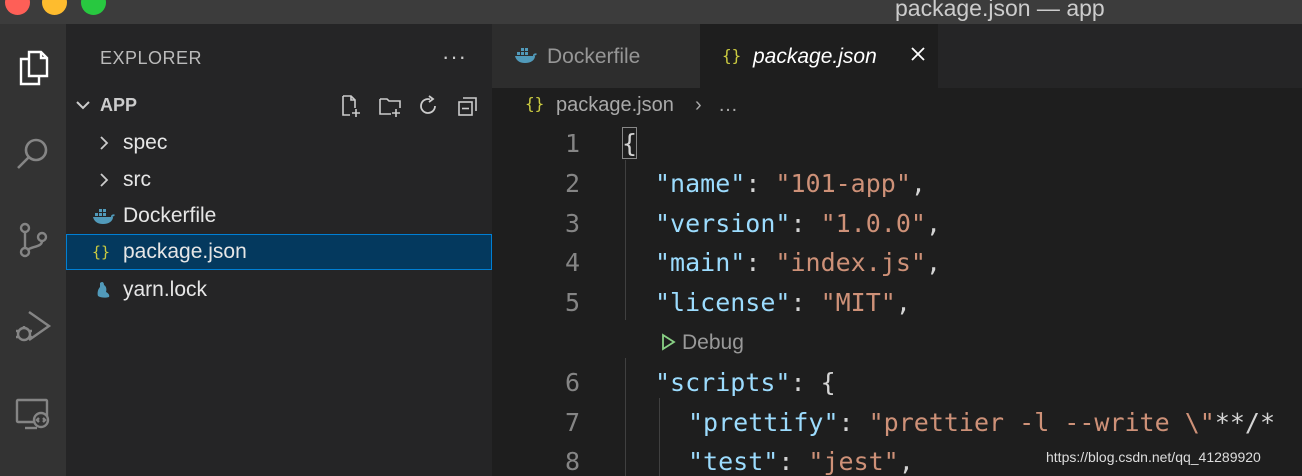 The image size is (1302, 476). Describe the element at coordinates (33, 326) in the screenshot. I see `run-debug-icon` at that location.